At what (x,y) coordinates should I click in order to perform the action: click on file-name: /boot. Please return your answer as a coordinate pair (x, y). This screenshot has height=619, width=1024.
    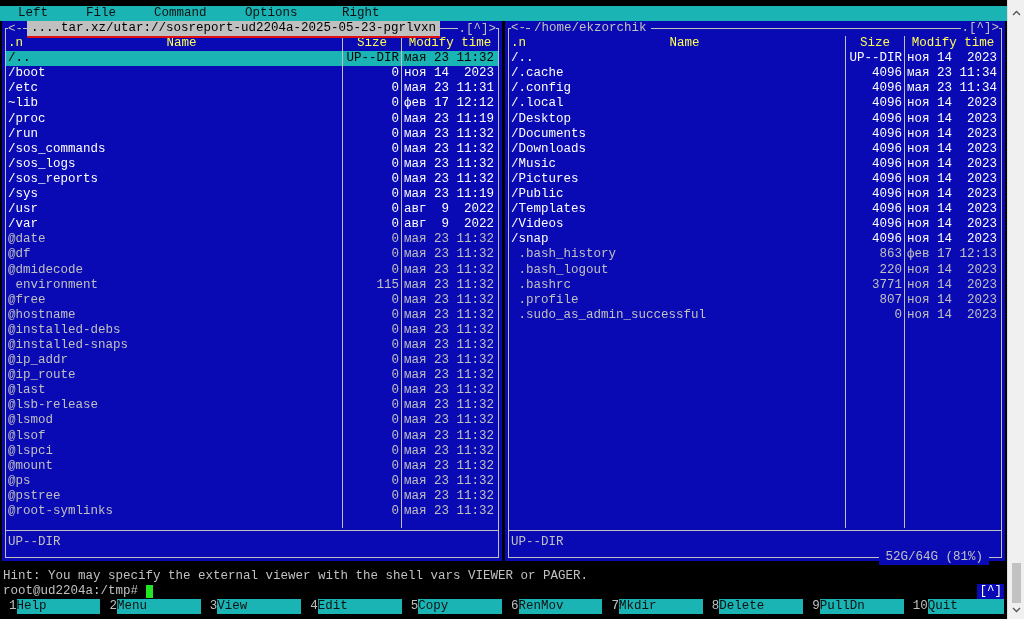
    Looking at the image, I should click on (174, 74).